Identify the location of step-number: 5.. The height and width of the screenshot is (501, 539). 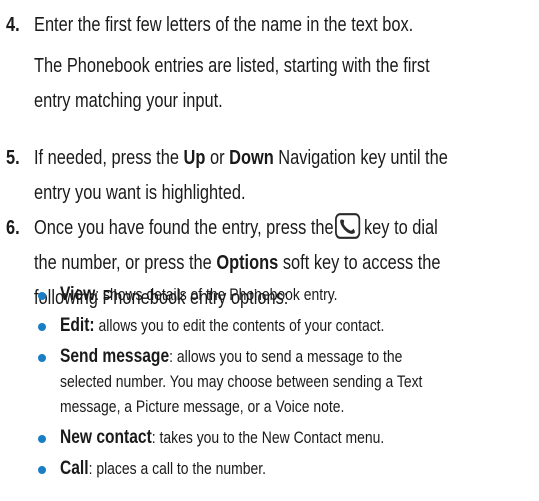
(13, 158).